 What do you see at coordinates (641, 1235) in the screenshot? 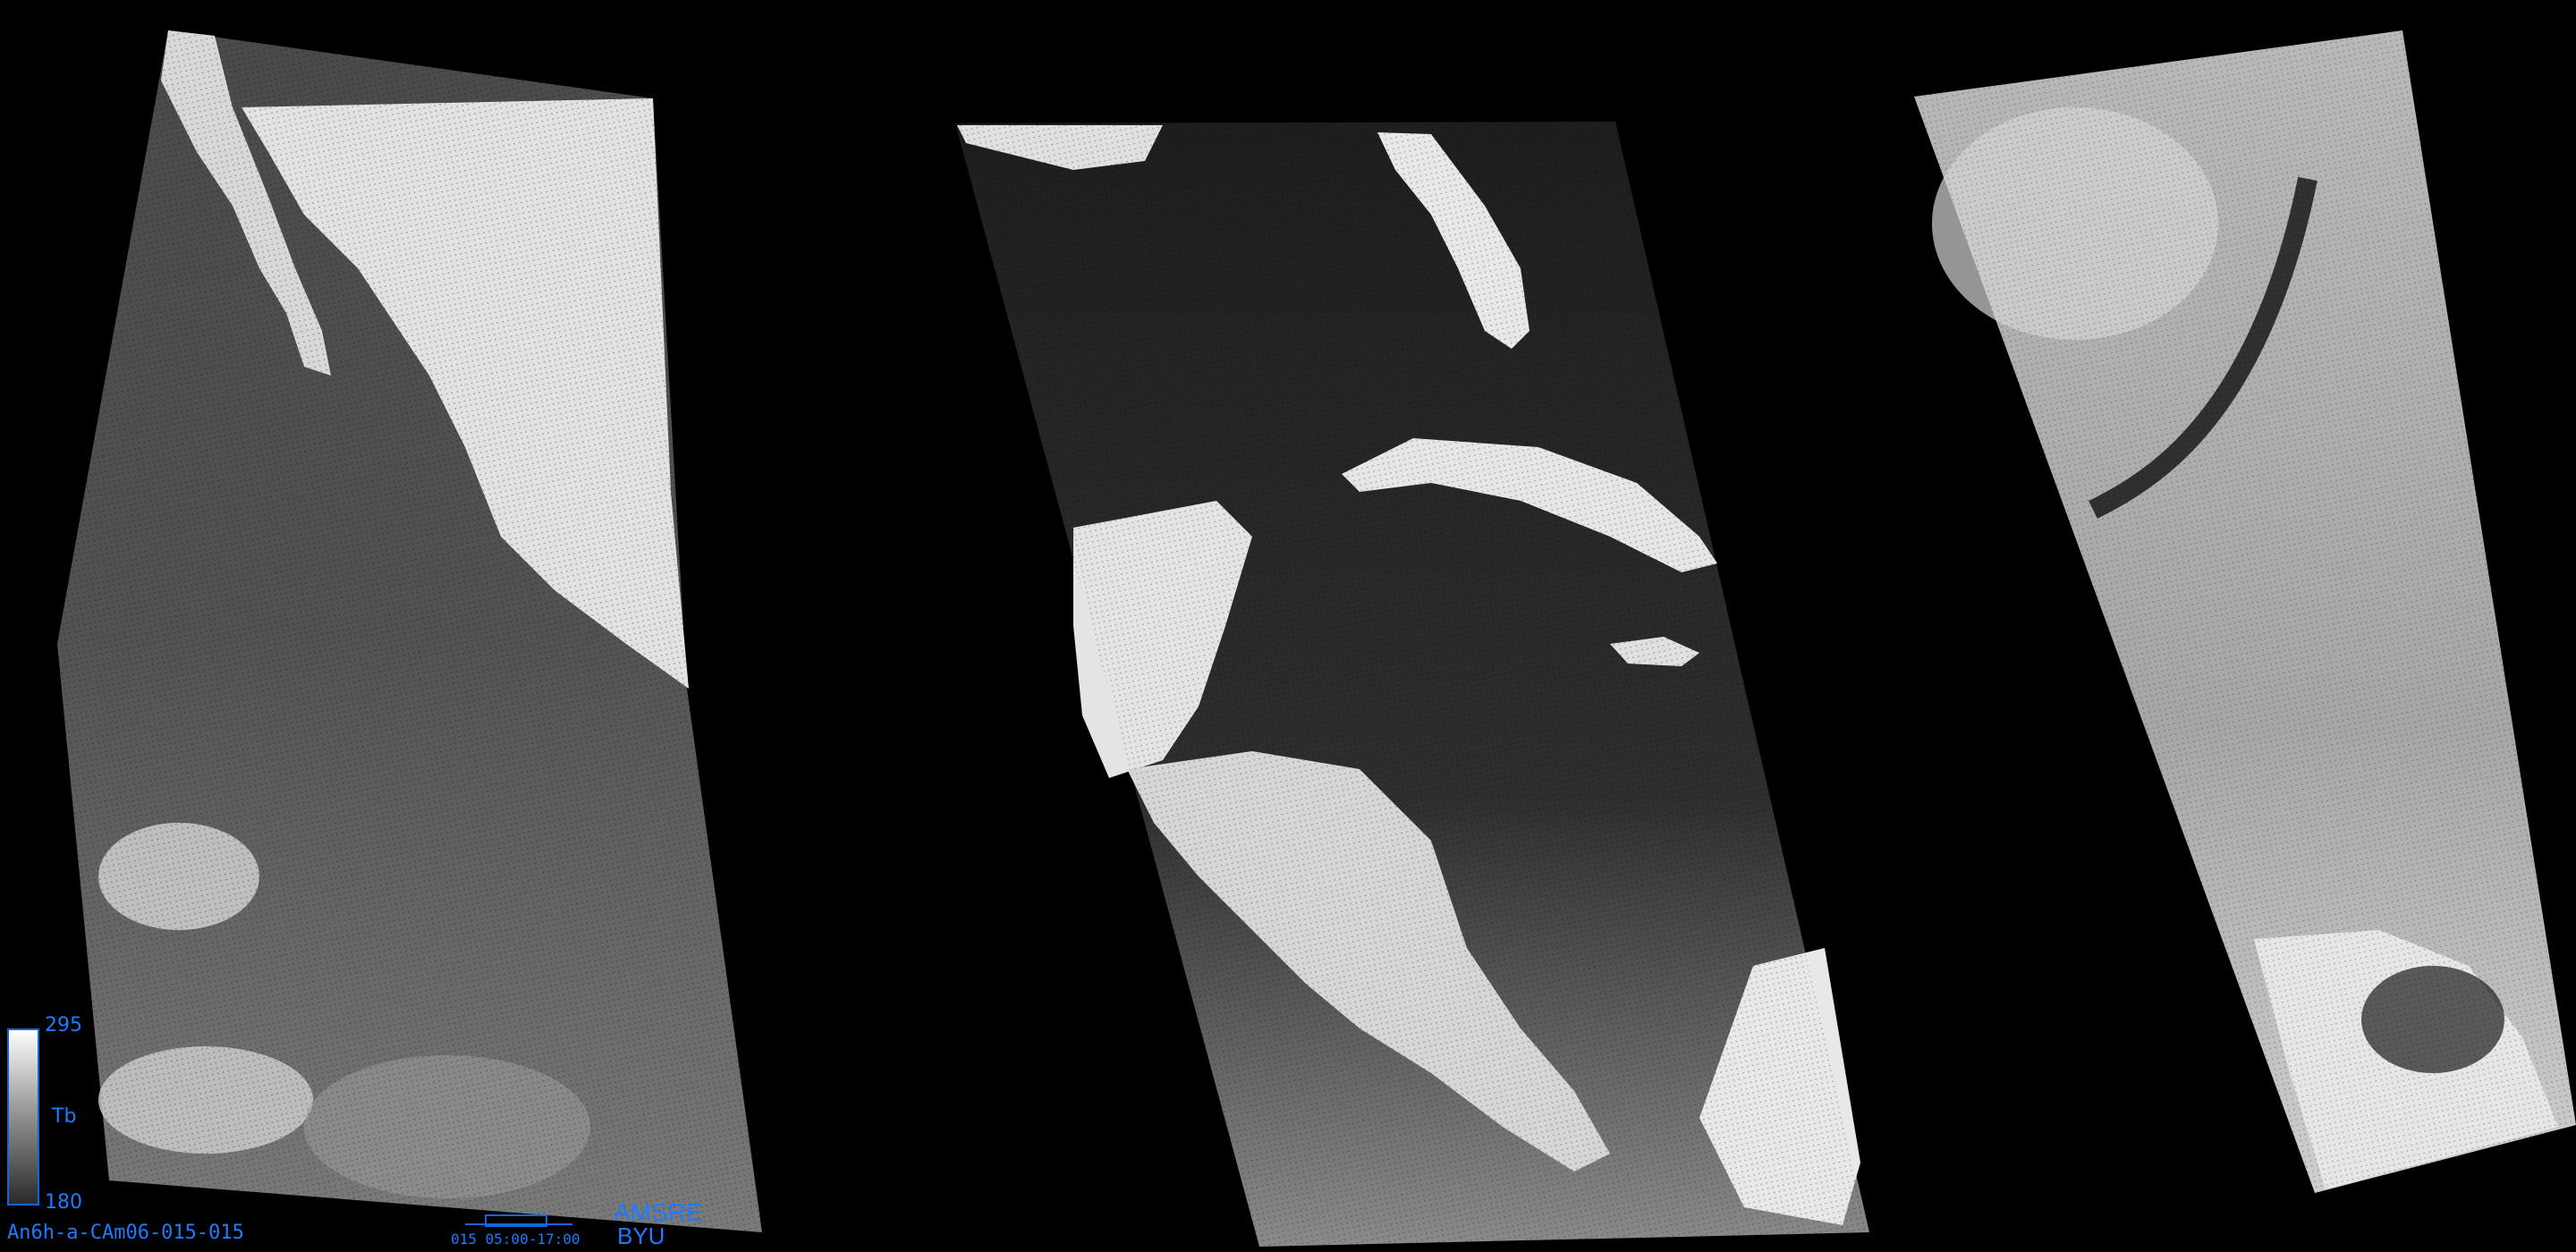
I see `organization-label: BYU` at bounding box center [641, 1235].